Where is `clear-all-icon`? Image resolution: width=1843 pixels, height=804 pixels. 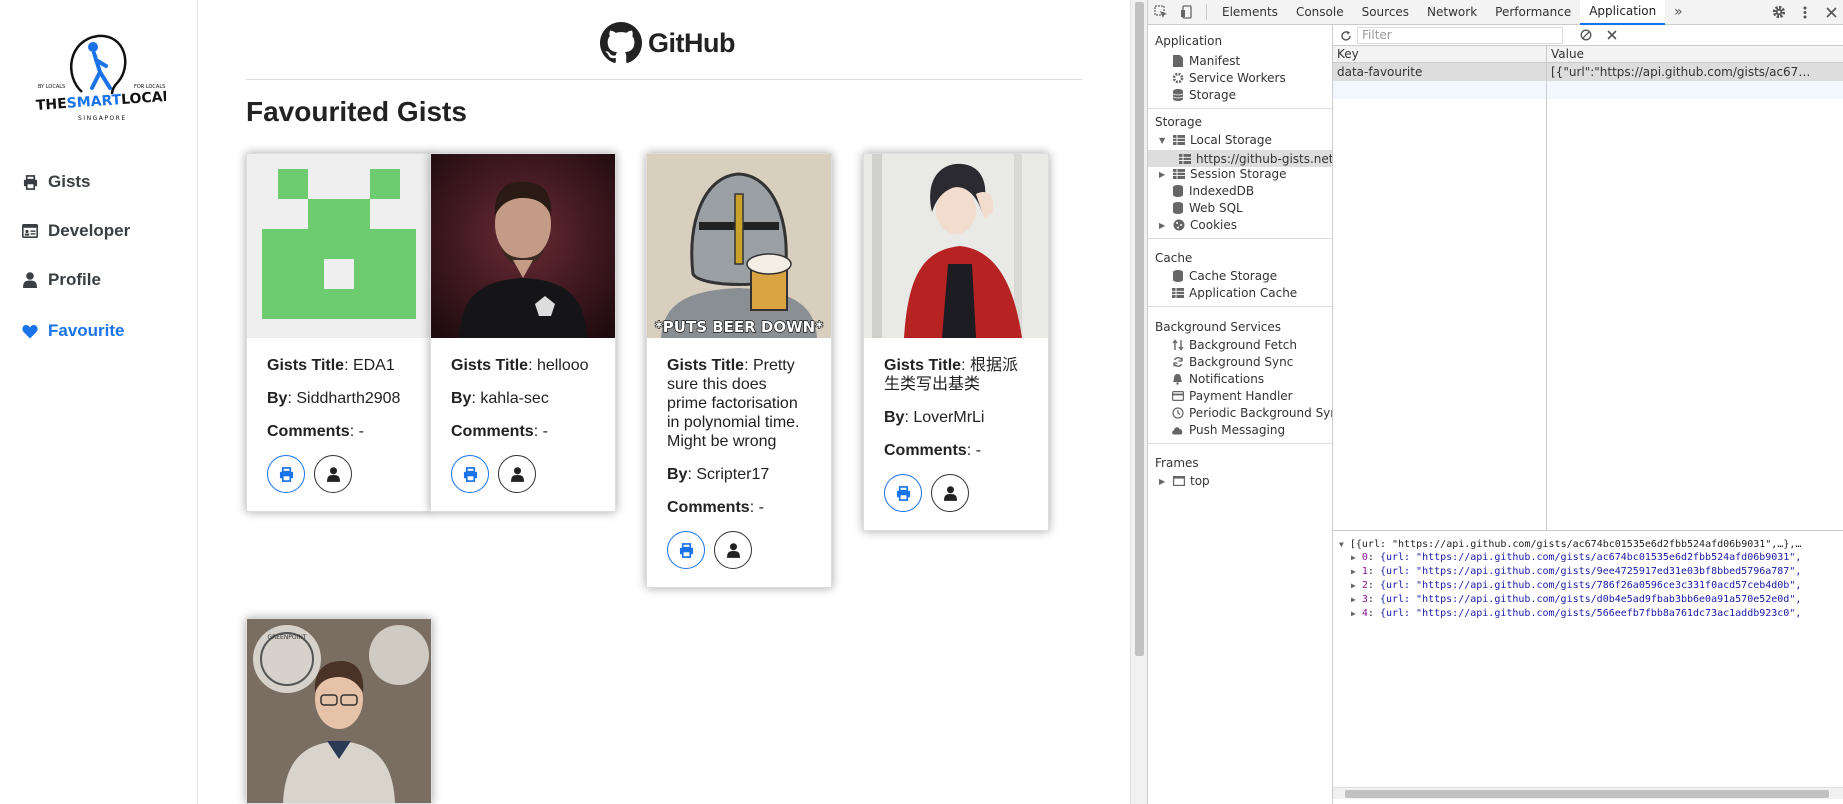
clear-all-icon is located at coordinates (1586, 35).